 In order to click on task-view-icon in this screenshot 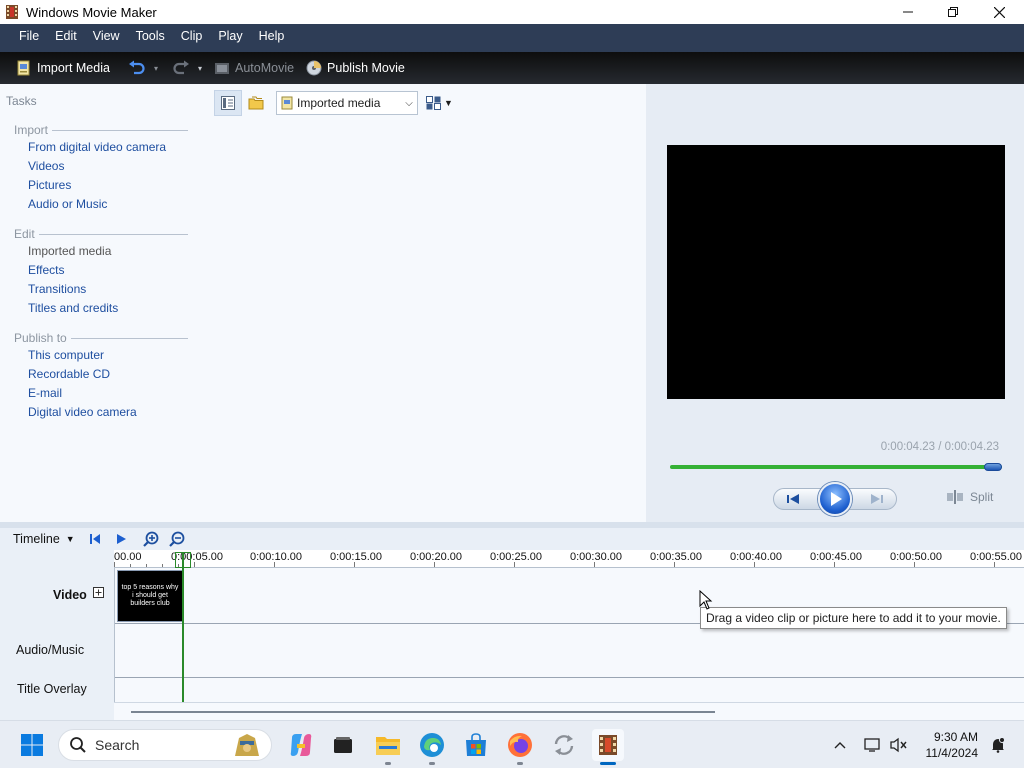, I will do `click(343, 745)`.